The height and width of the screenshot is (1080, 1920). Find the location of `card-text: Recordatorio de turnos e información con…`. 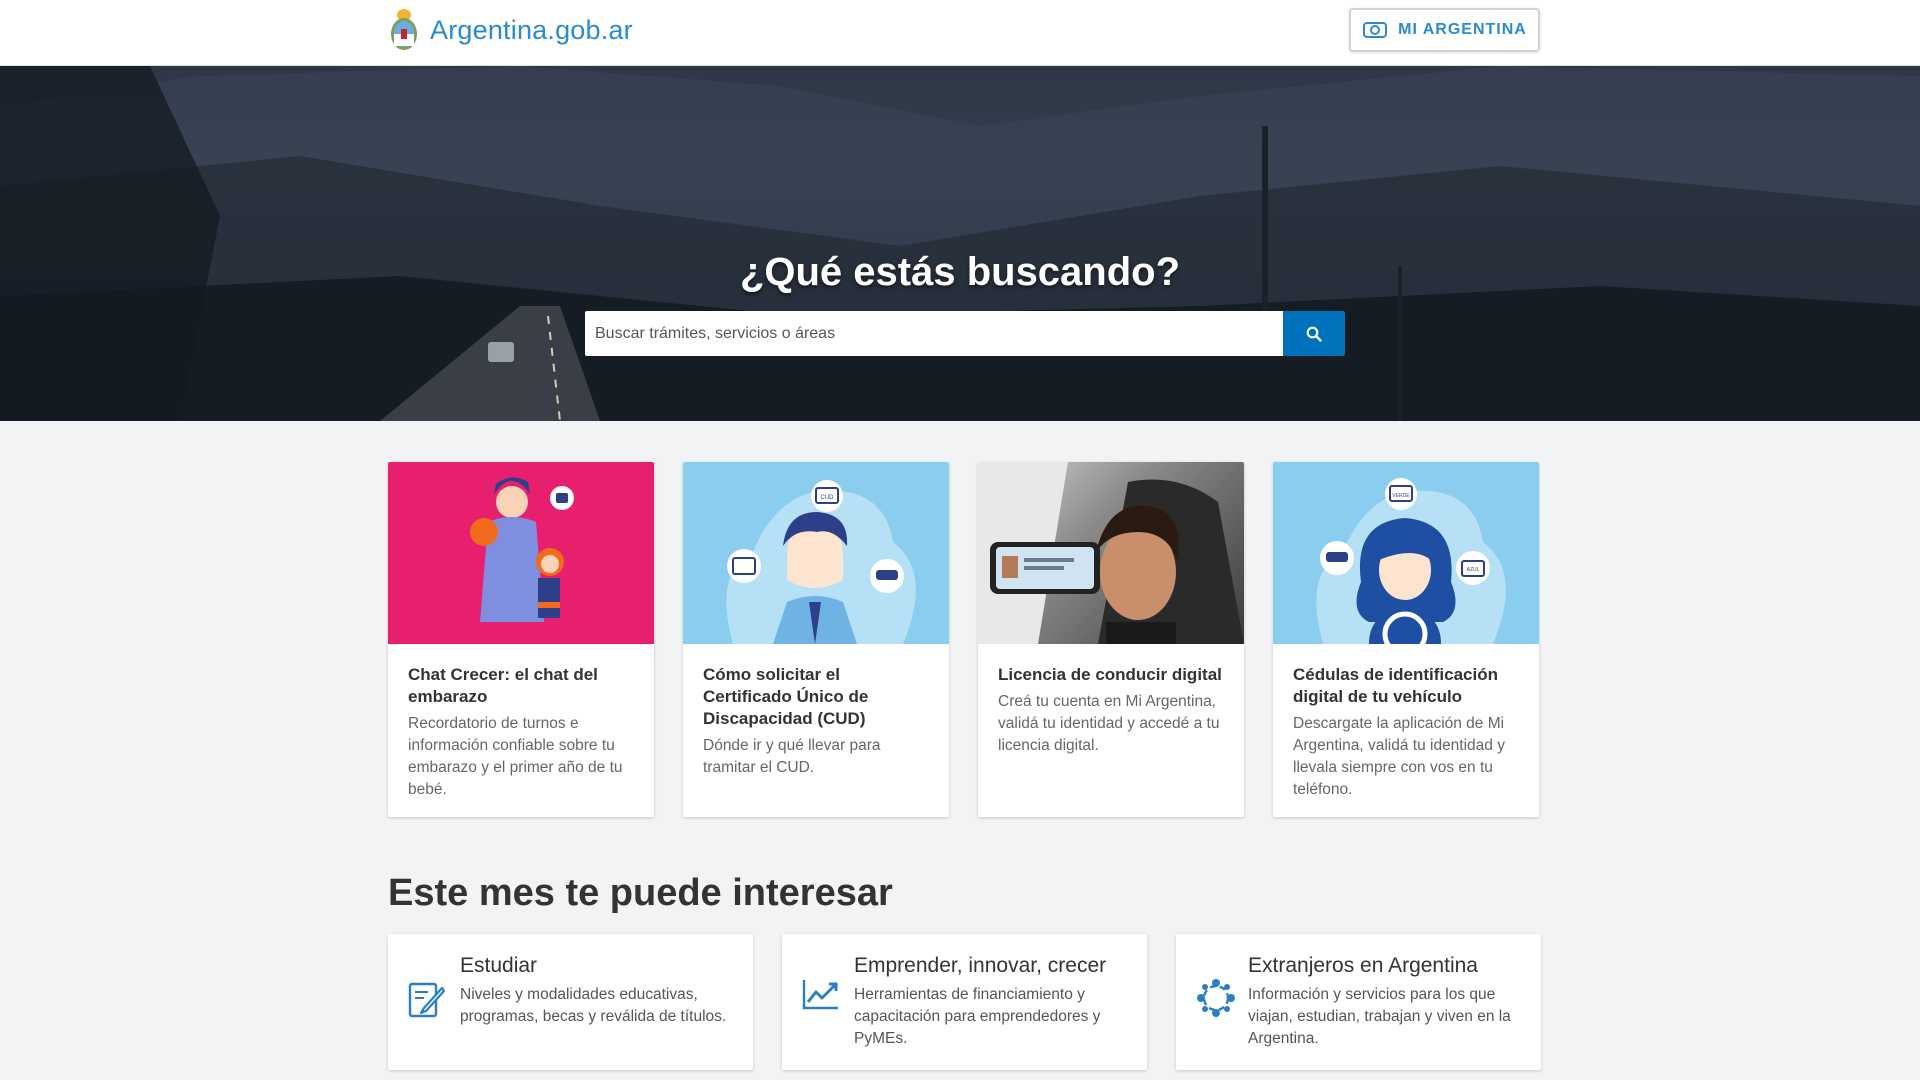

card-text: Recordatorio de turnos e información con… is located at coordinates (515, 756).